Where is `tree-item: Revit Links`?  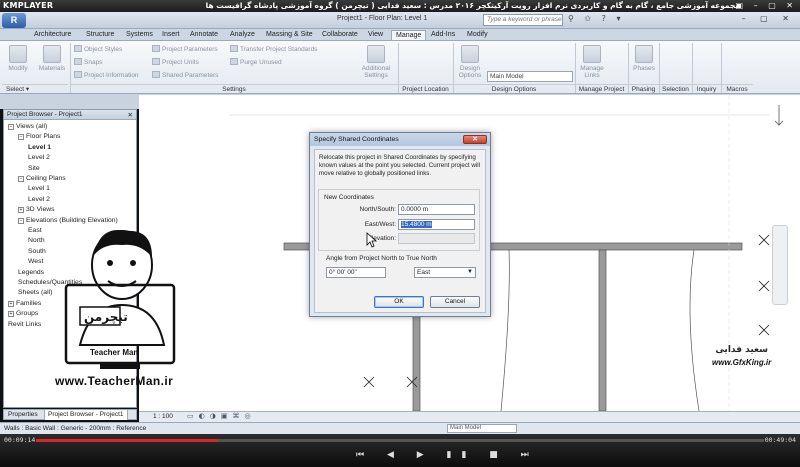 tree-item: Revit Links is located at coordinates (24, 324).